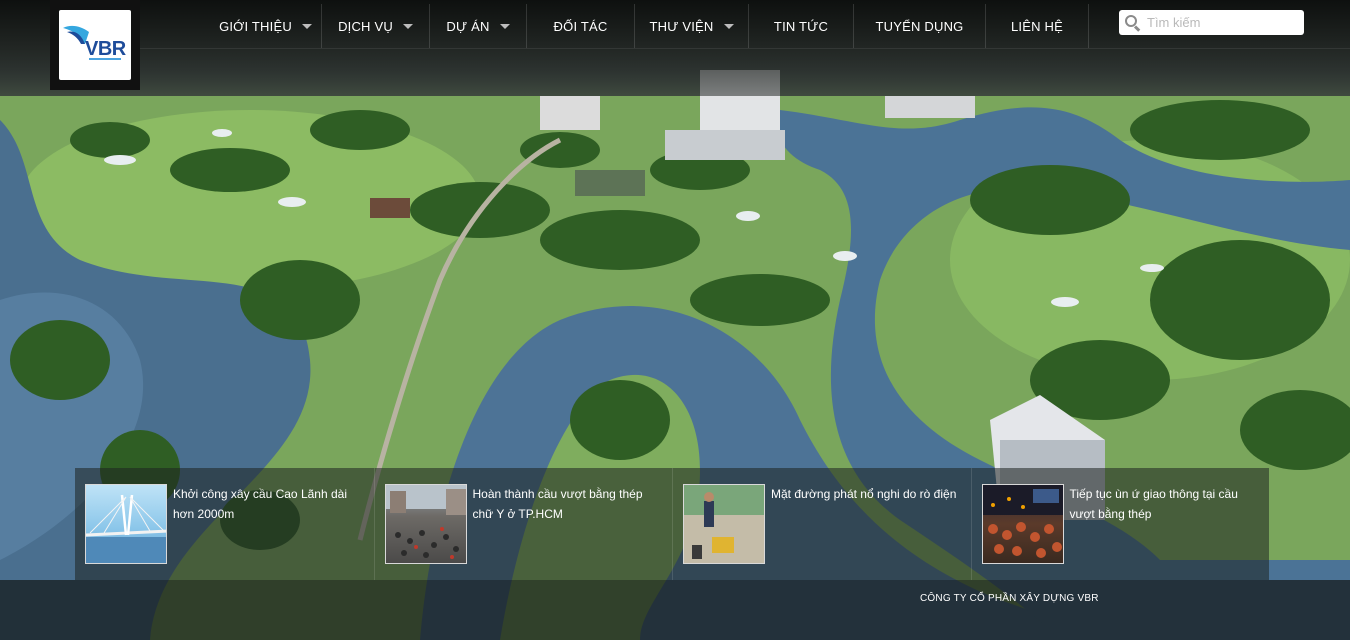  I want to click on nav-label: ĐỐI TÁC, so click(580, 26).